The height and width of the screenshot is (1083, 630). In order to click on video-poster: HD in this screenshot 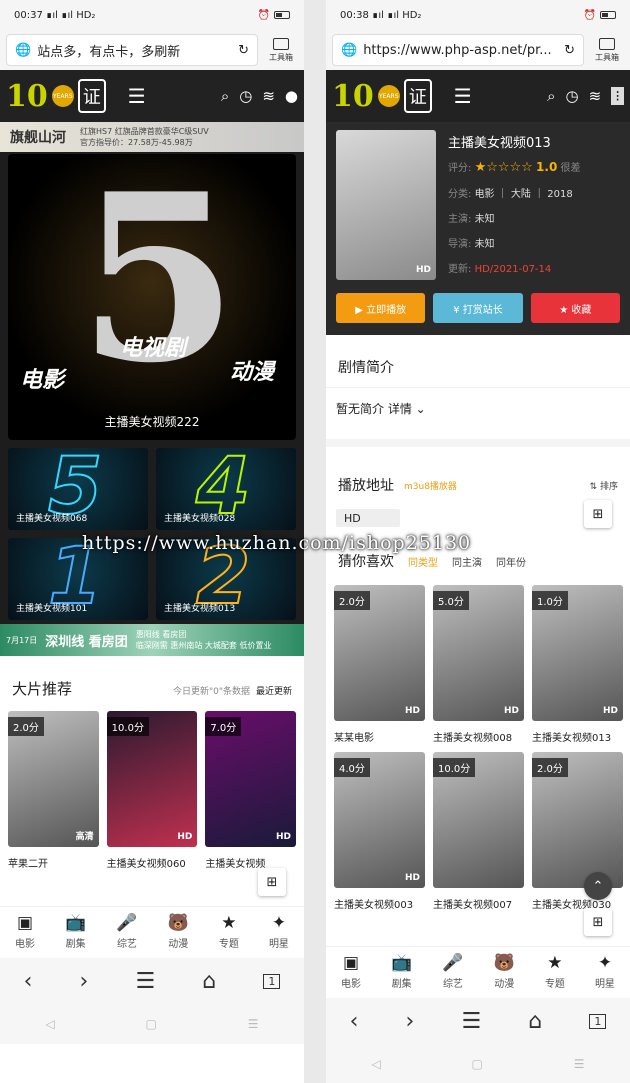, I will do `click(386, 205)`.